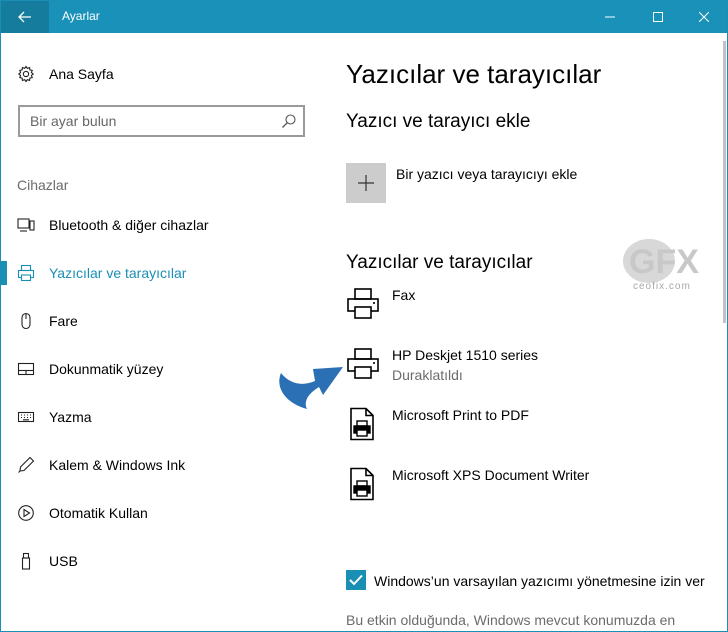 This screenshot has width=728, height=632. I want to click on pen-icon, so click(26, 464).